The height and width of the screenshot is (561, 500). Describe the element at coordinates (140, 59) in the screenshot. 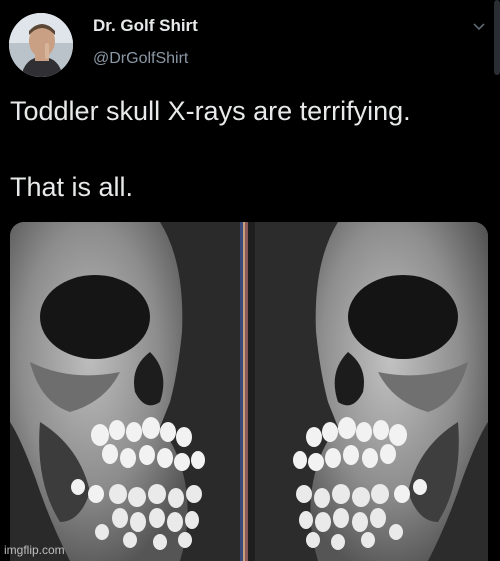

I see `author-handle: @DrGolfShirt` at that location.